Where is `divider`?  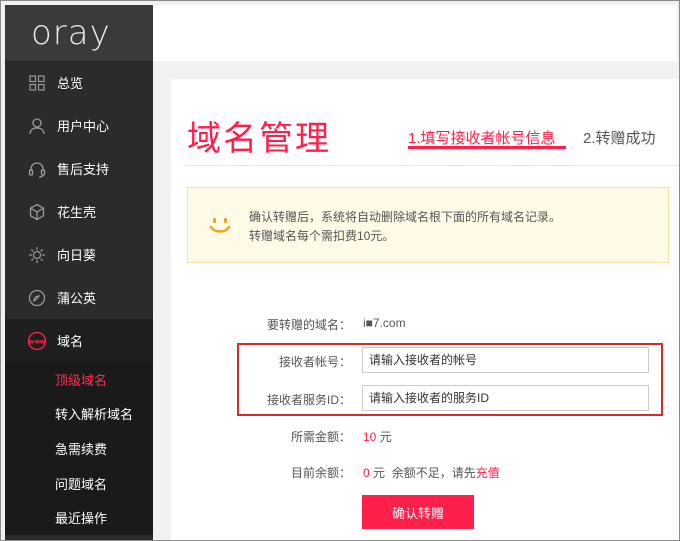 divider is located at coordinates (433, 165).